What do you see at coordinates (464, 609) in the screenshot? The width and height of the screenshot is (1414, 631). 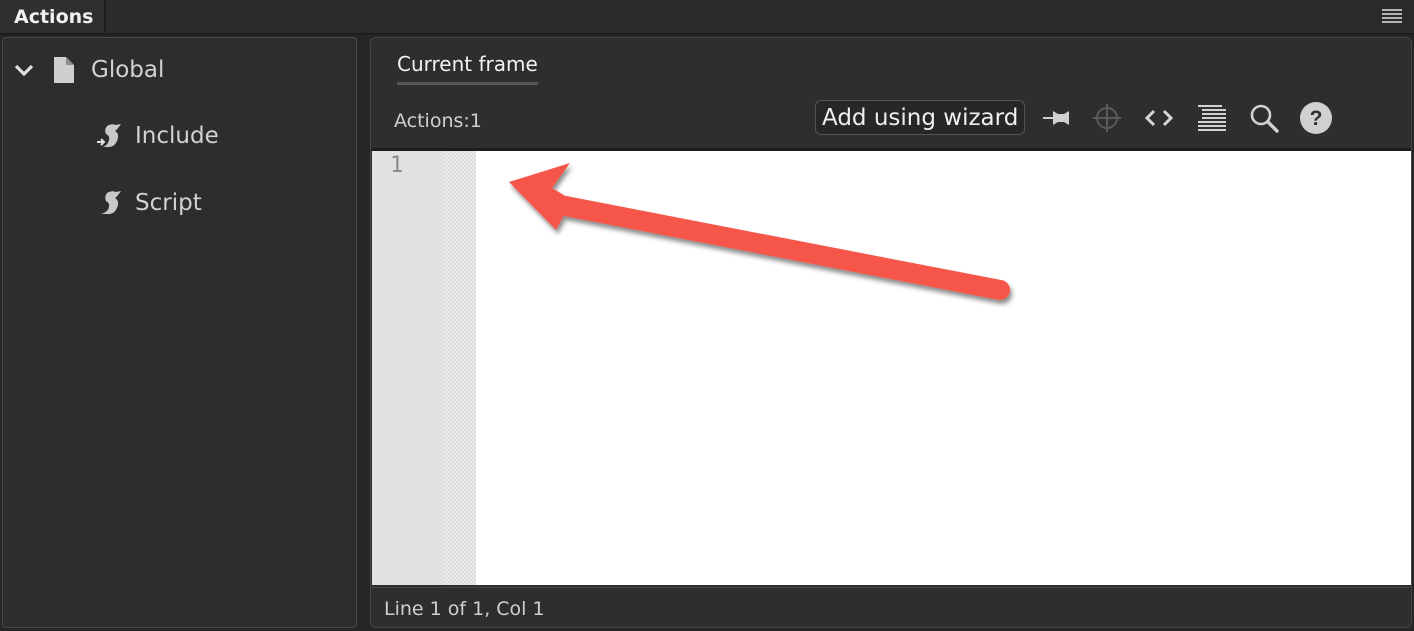 I see `cursor-position: Line 1 of 1, Col 1` at bounding box center [464, 609].